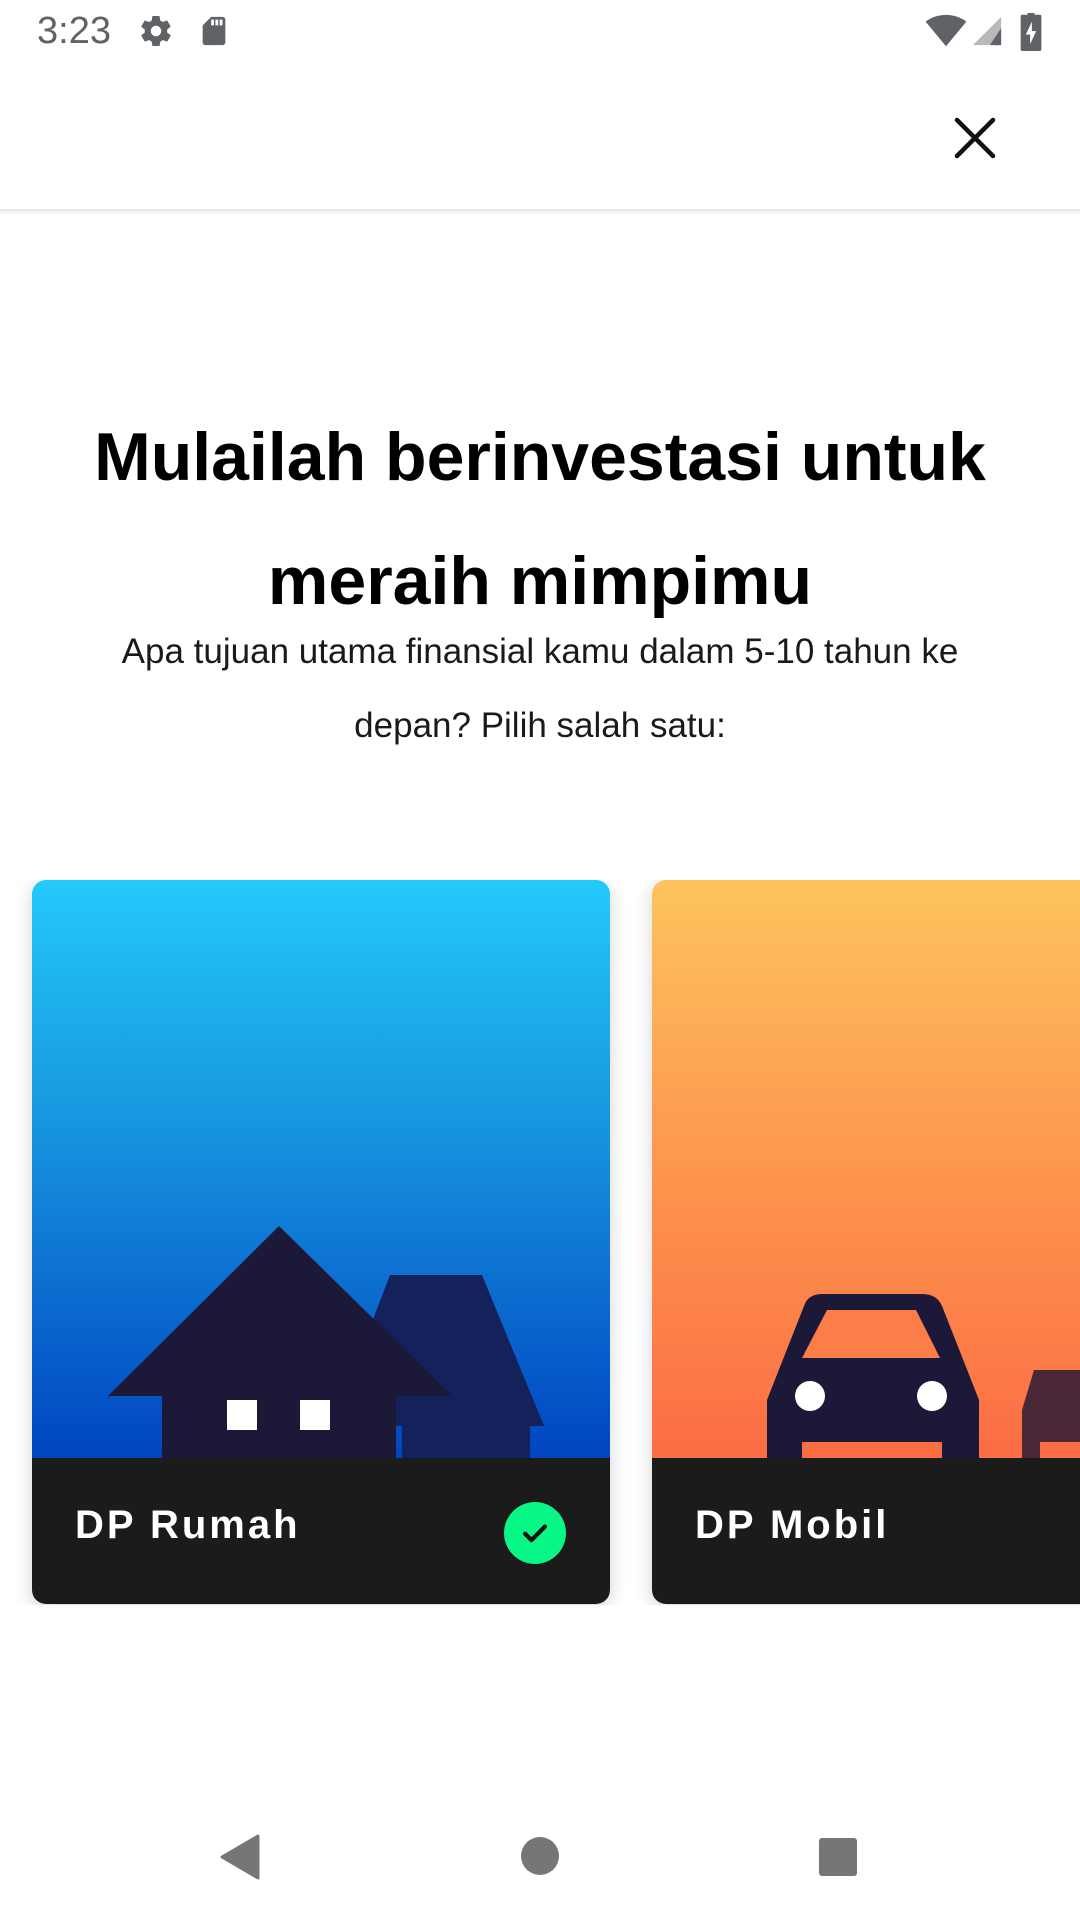 The image size is (1080, 1920). I want to click on system-nav-bar, so click(540, 1850).